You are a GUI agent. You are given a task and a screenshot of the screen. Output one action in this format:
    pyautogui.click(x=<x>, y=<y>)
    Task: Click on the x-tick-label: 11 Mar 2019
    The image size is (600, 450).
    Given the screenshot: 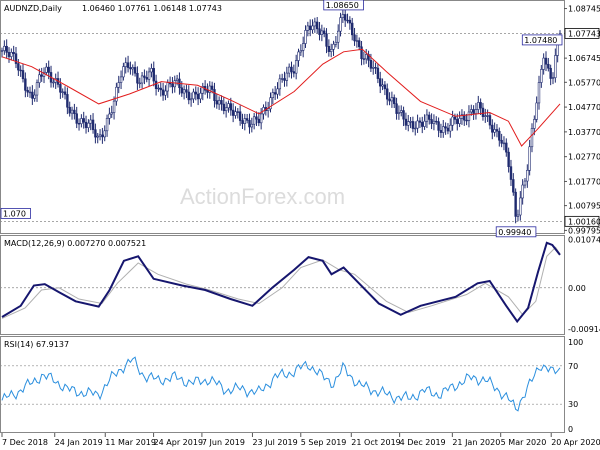 What is the action you would take?
    pyautogui.click(x=130, y=442)
    